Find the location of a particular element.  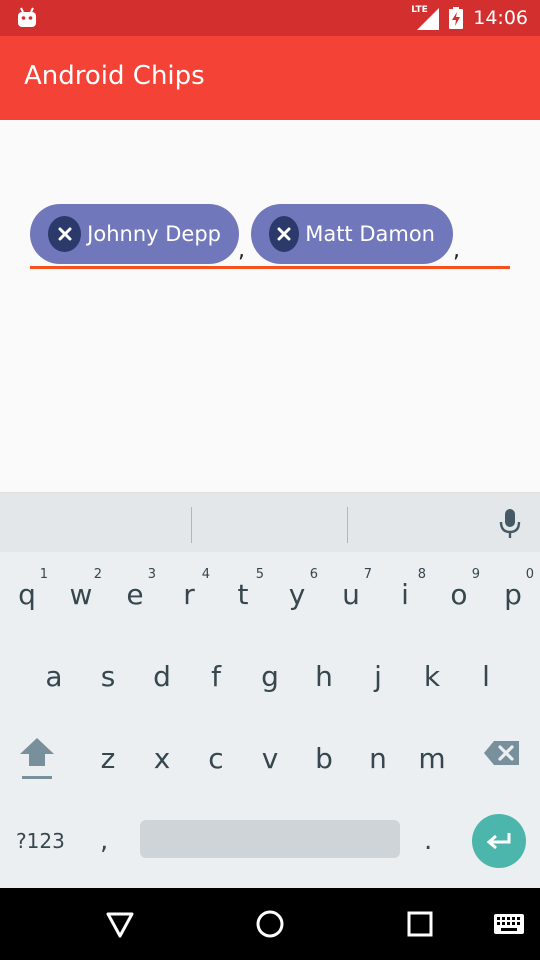

keyboard-row-1: q1 w2 e3 r4 t5 y6 u7 i8 o9 p0 is located at coordinates (270, 595).